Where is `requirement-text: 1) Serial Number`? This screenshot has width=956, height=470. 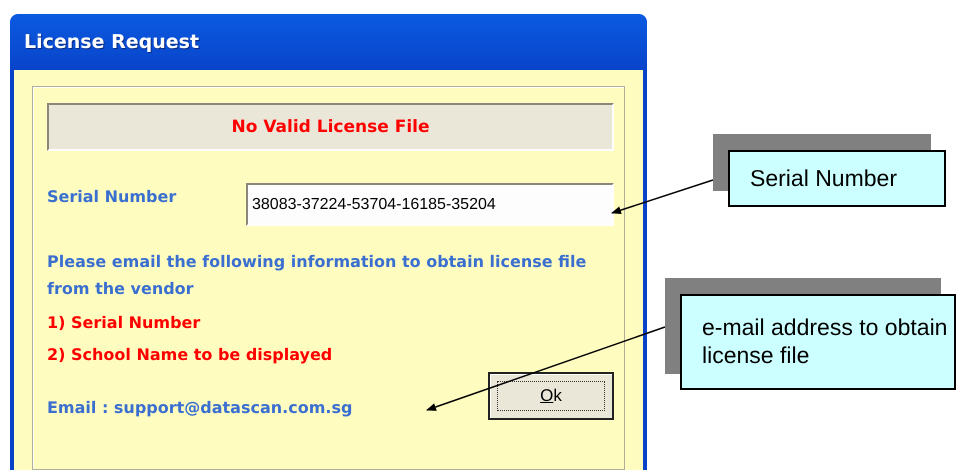
requirement-text: 1) Serial Number is located at coordinates (123, 322).